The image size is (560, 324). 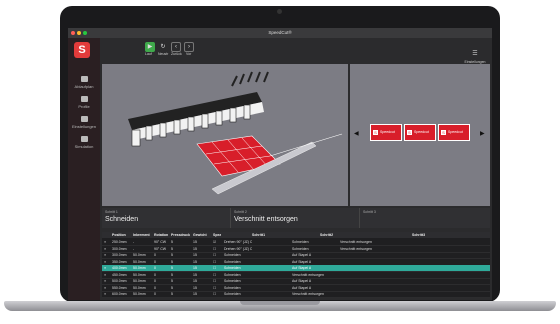 I want to click on reset-button: ↻, so click(x=163, y=47).